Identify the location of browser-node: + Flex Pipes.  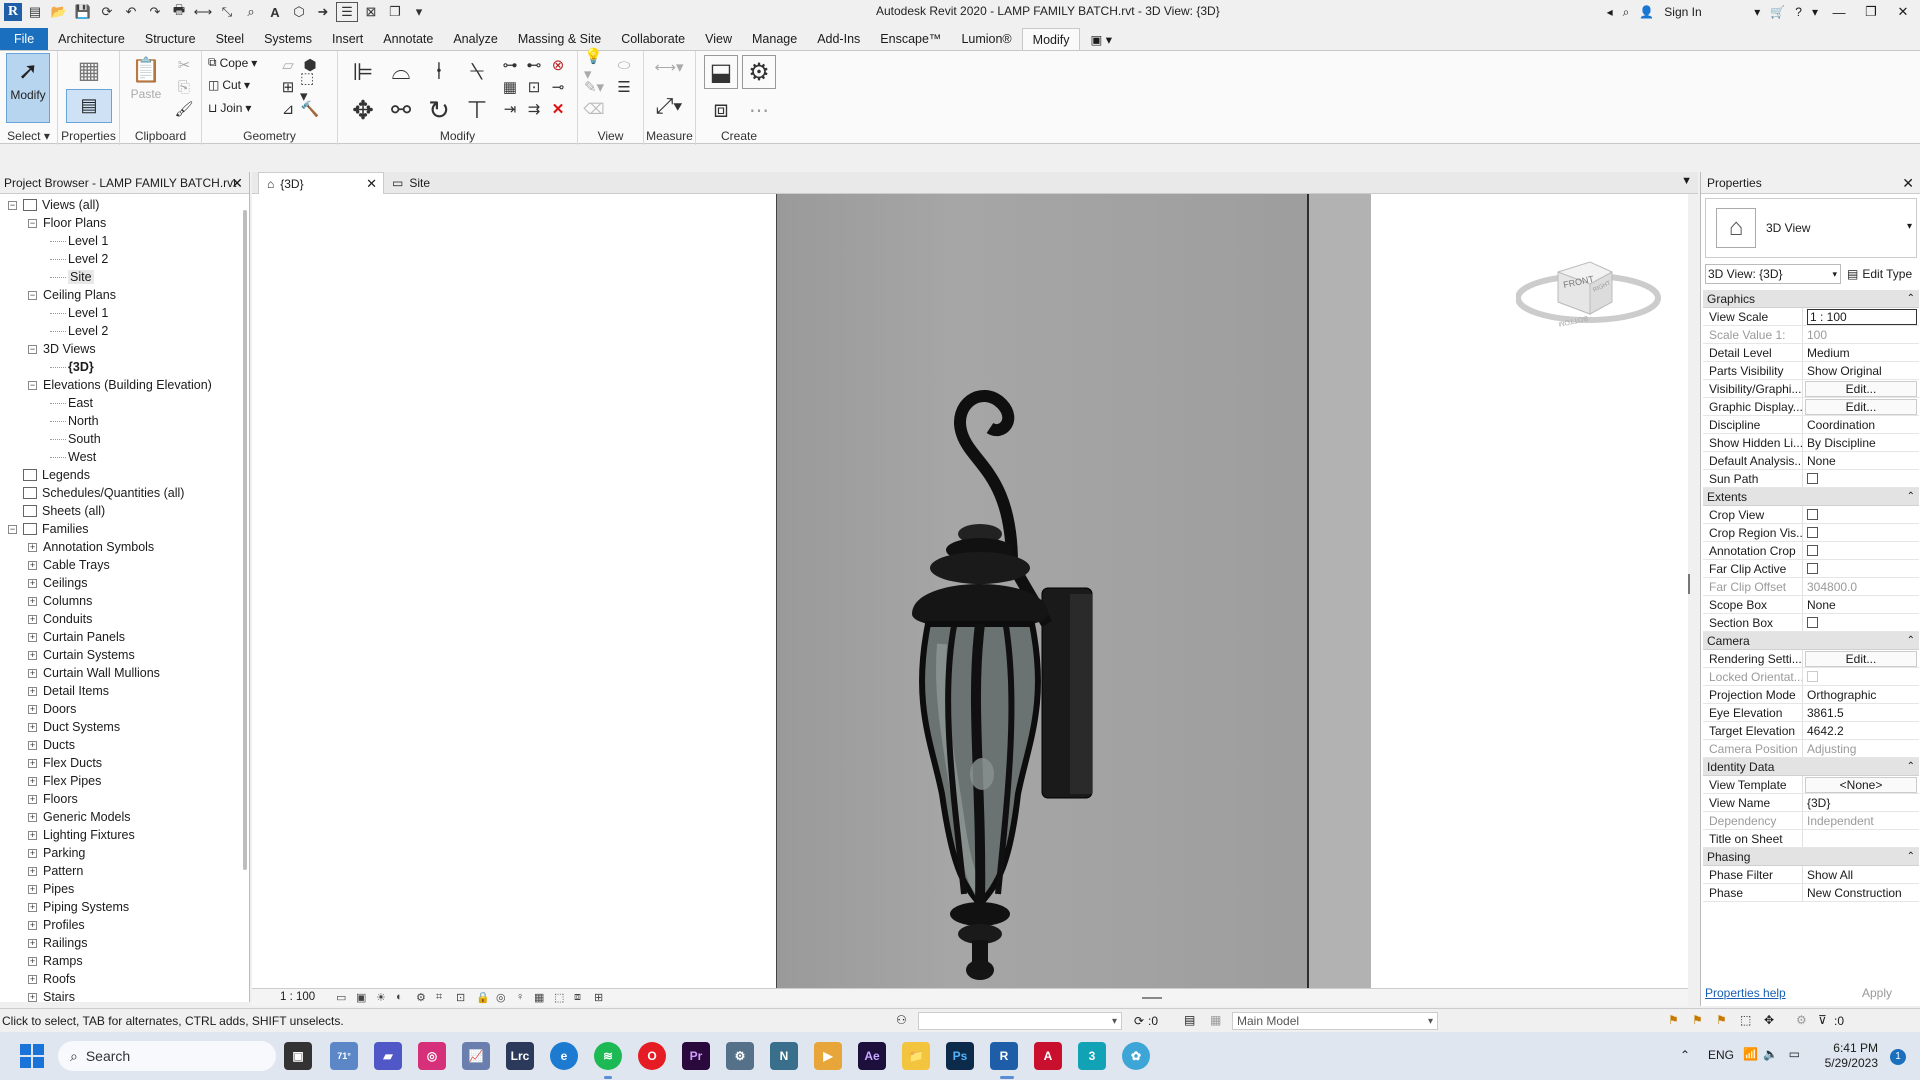
(64, 781).